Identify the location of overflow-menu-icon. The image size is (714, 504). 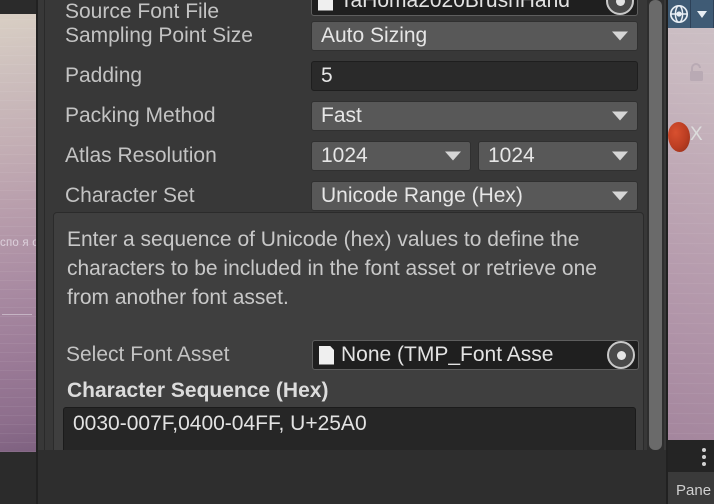
(704, 457).